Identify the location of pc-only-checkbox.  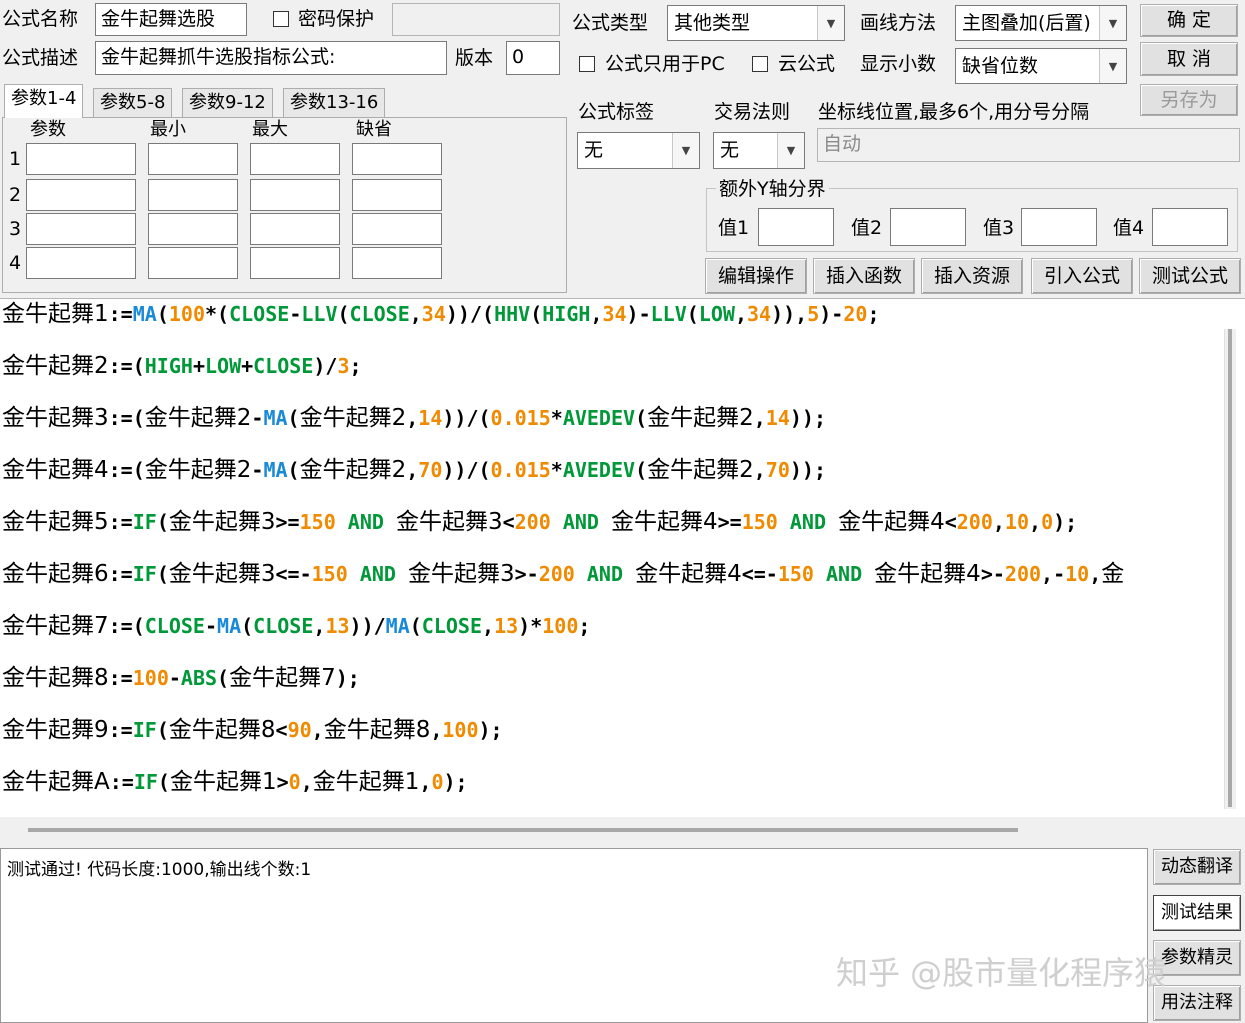
(587, 64).